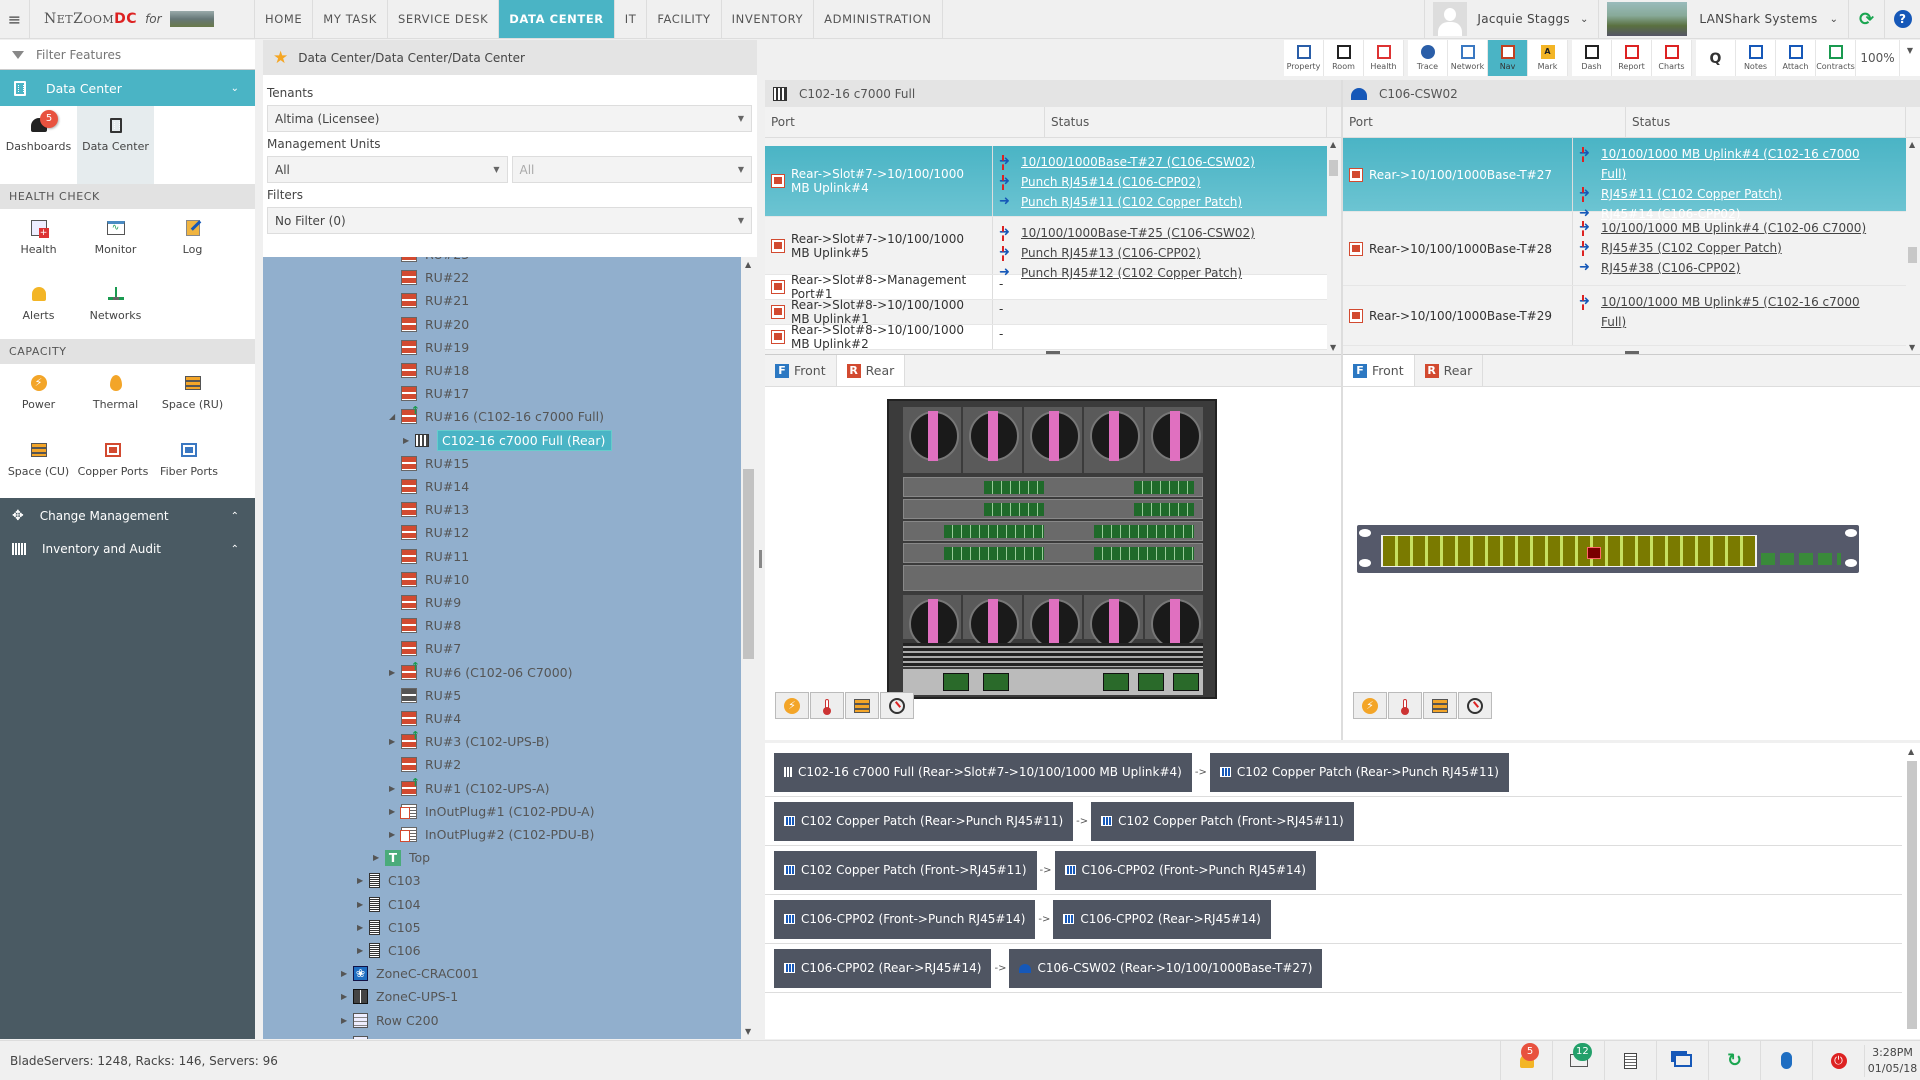 The image size is (1920, 1080). I want to click on nav-tab-it: IT, so click(631, 19).